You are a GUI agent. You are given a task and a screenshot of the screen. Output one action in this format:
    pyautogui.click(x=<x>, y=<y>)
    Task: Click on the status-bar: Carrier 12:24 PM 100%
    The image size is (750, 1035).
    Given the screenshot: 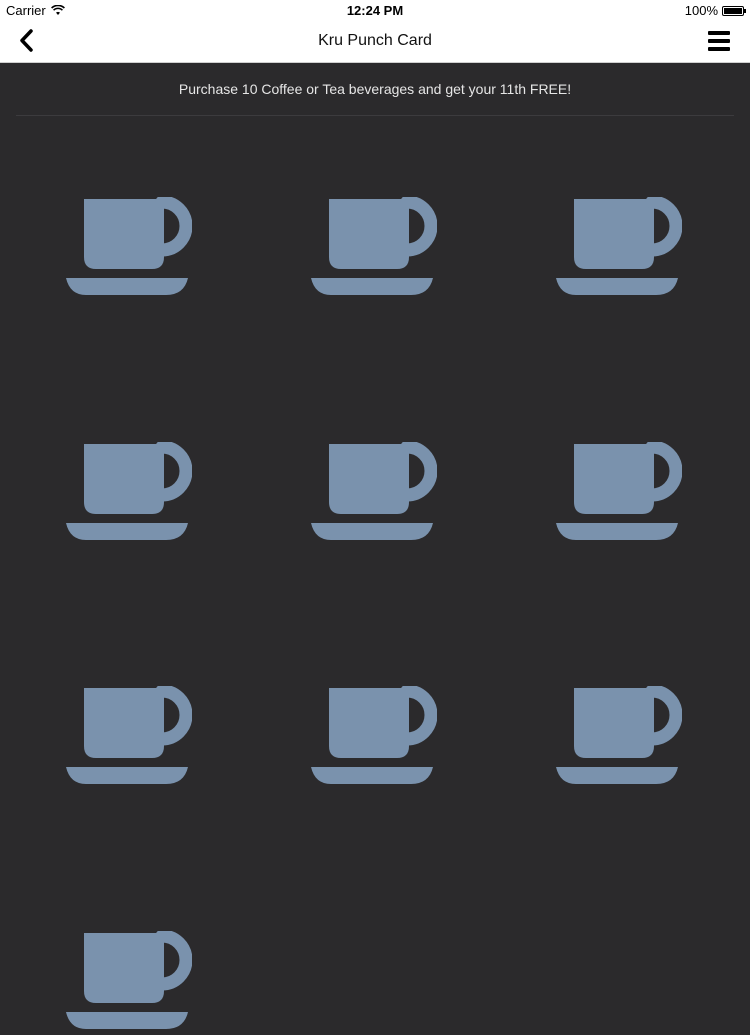 What is the action you would take?
    pyautogui.click(x=375, y=10)
    